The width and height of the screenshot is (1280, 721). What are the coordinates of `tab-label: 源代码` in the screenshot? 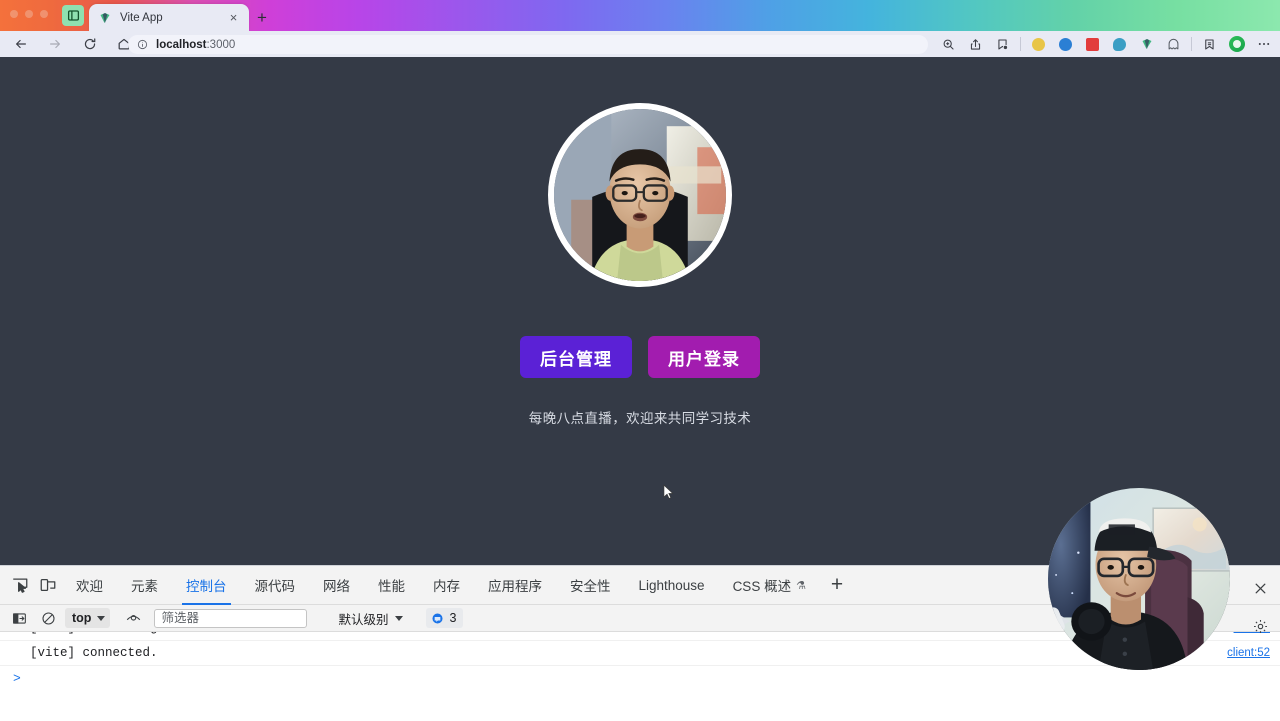 It's located at (275, 586).